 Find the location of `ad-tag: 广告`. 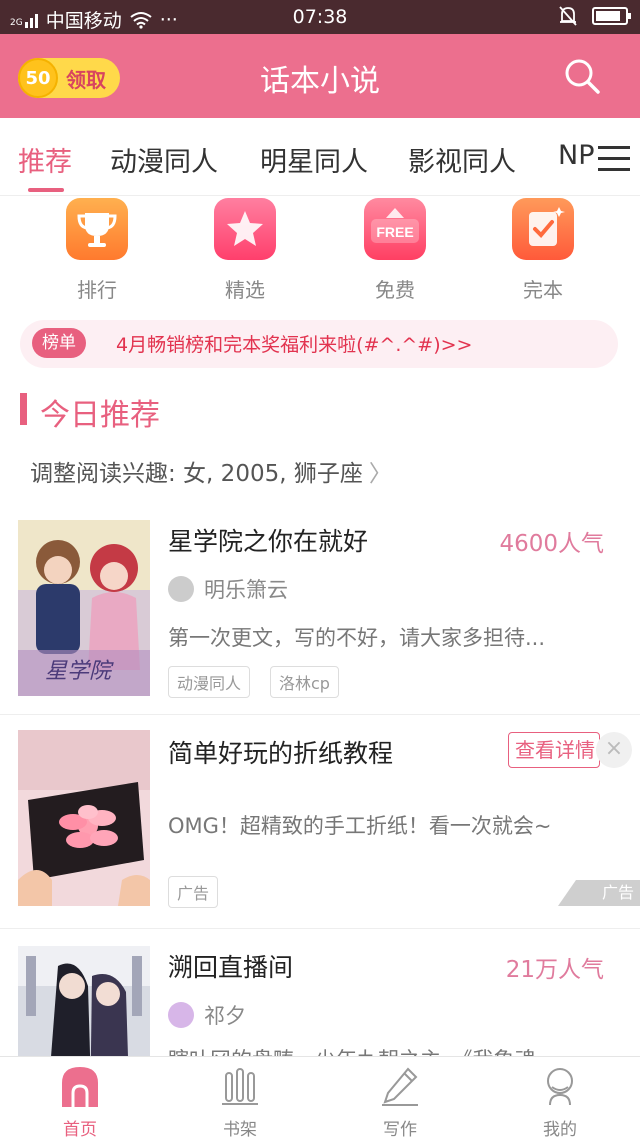

ad-tag: 广告 is located at coordinates (193, 892).